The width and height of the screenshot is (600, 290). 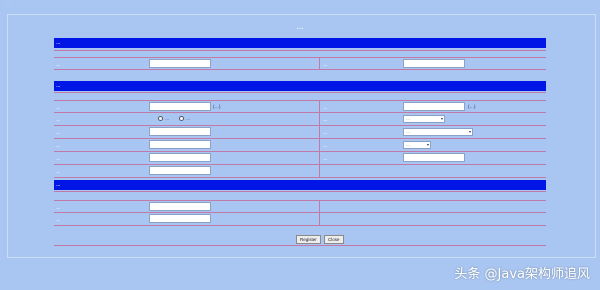 What do you see at coordinates (319, 139) in the screenshot?
I see `personal-column-divider` at bounding box center [319, 139].